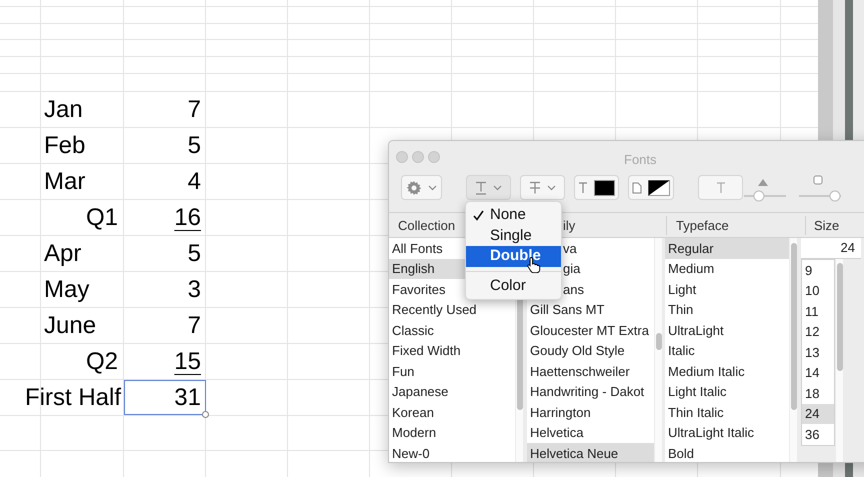  I want to click on size-item: 18, so click(818, 393).